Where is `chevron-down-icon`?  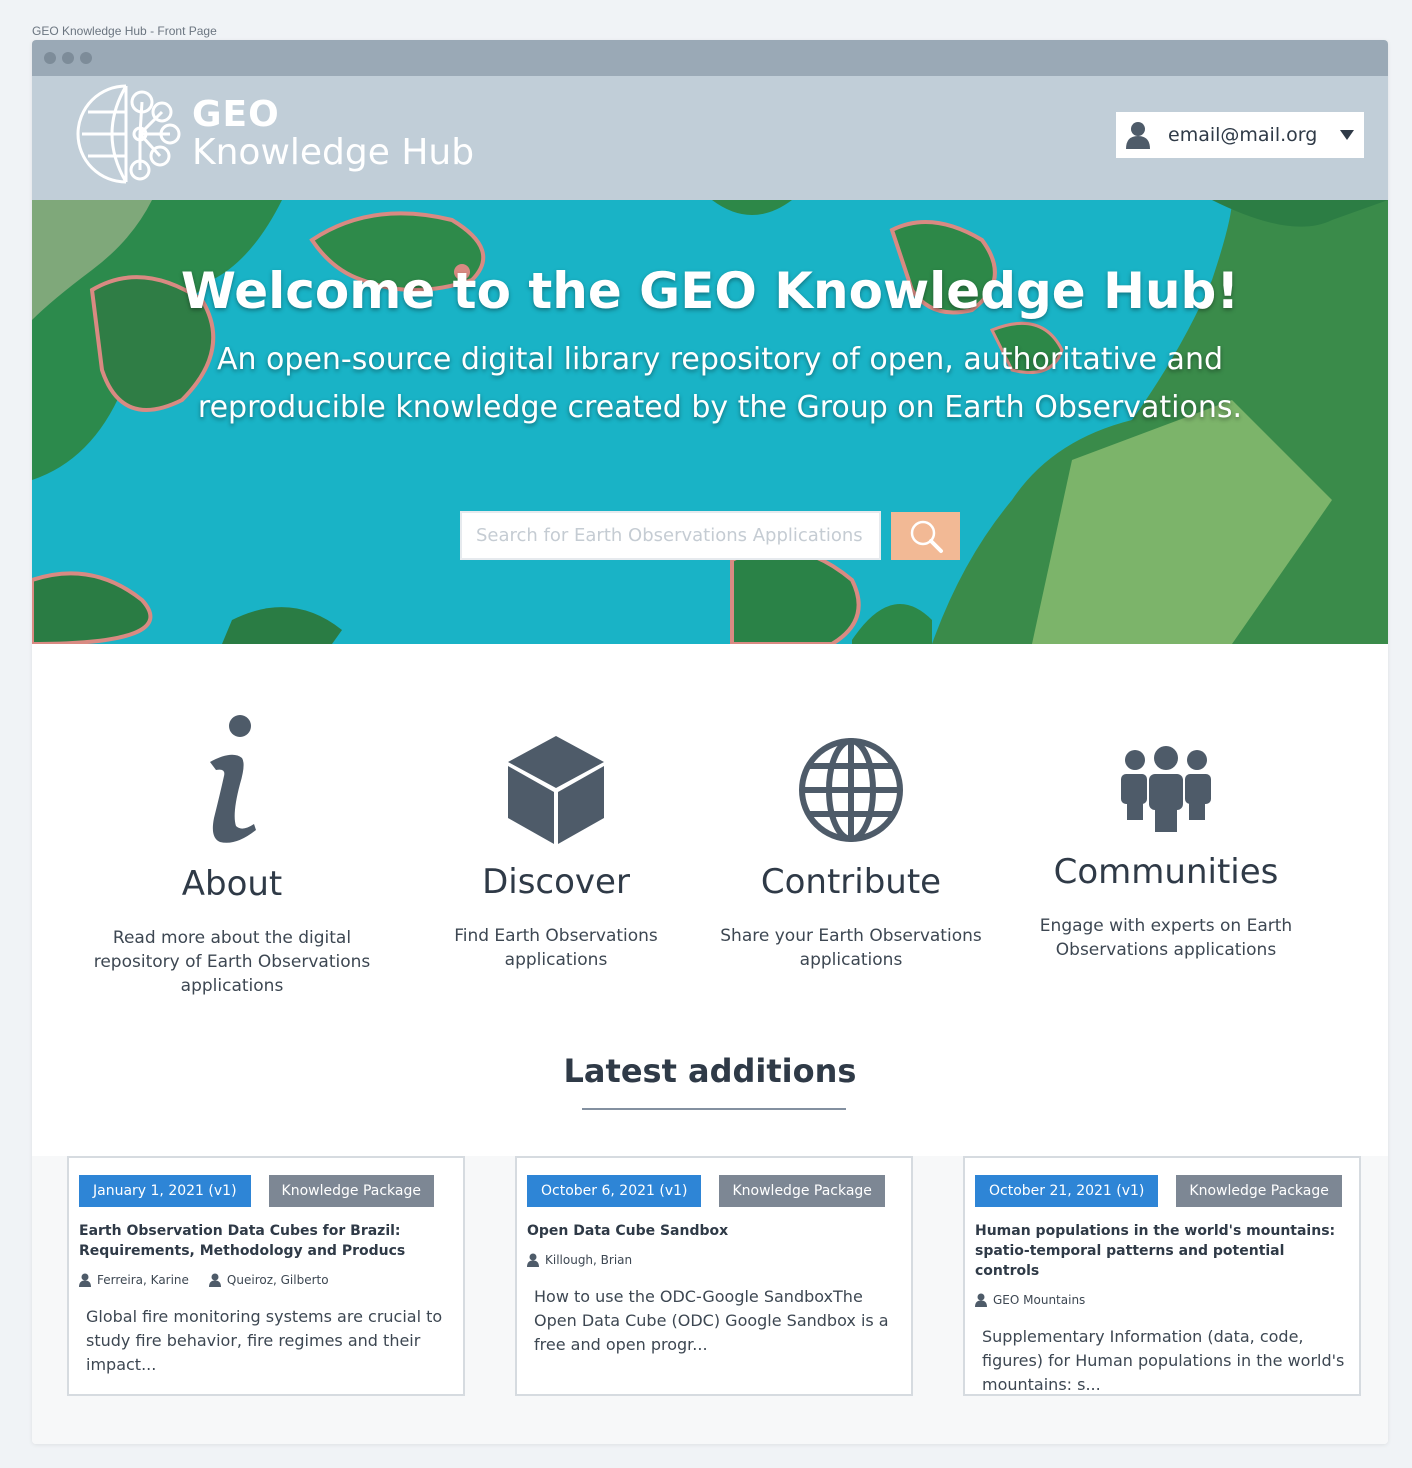 chevron-down-icon is located at coordinates (1347, 135).